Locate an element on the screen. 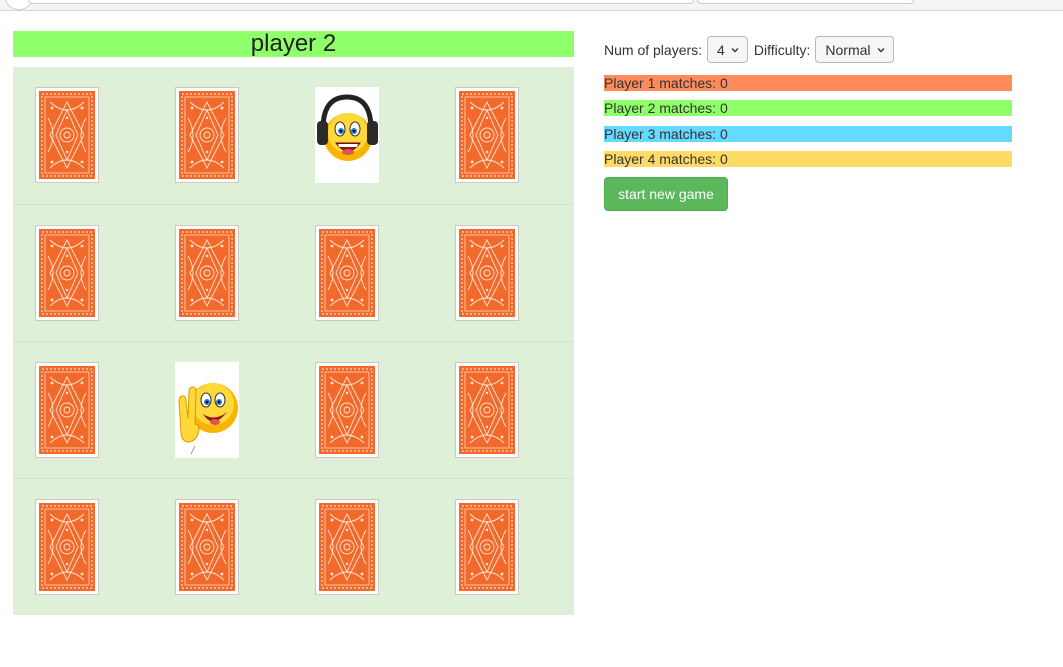 The height and width of the screenshot is (667, 1063). peace-smiley-icon is located at coordinates (207, 410).